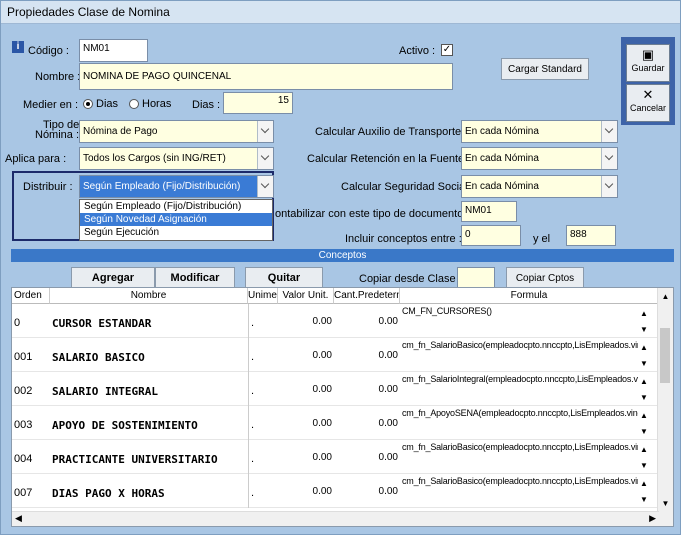 The image size is (691, 545). What do you see at coordinates (48, 51) in the screenshot?
I see `codigo-label: Código :` at bounding box center [48, 51].